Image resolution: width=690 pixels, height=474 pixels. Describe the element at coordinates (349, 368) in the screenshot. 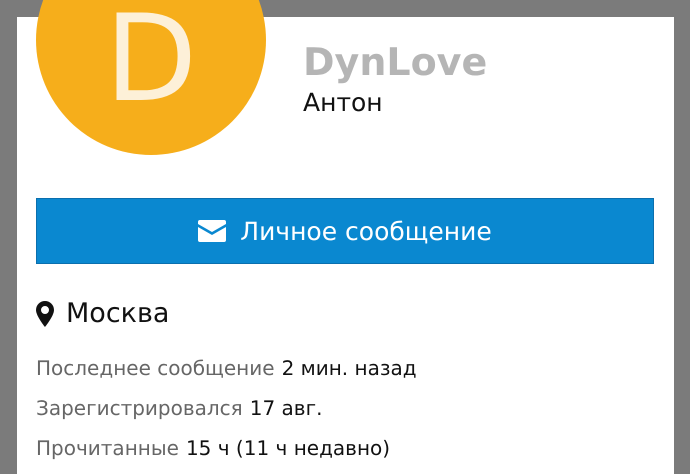

I see `stat-value: 2 мин. назад` at that location.